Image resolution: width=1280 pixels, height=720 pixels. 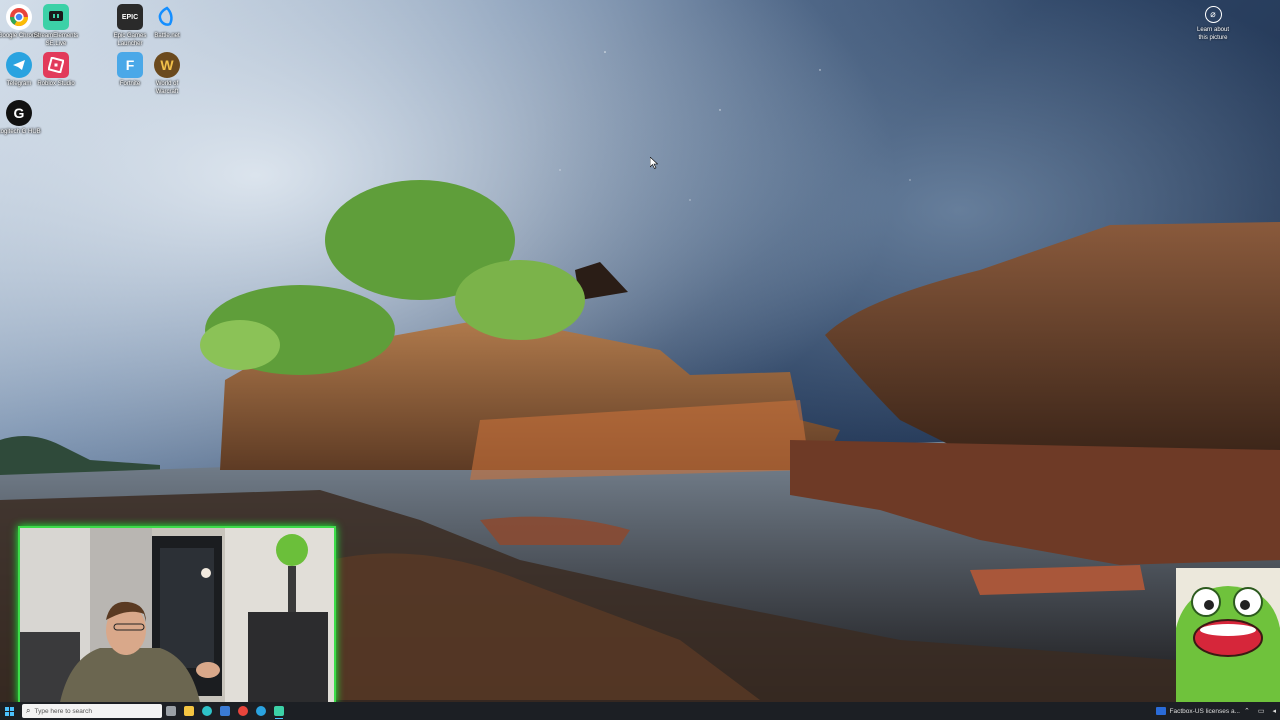 I want to click on desktop-icon-streamelements: StreamElements SE.Live, so click(x=56, y=26).